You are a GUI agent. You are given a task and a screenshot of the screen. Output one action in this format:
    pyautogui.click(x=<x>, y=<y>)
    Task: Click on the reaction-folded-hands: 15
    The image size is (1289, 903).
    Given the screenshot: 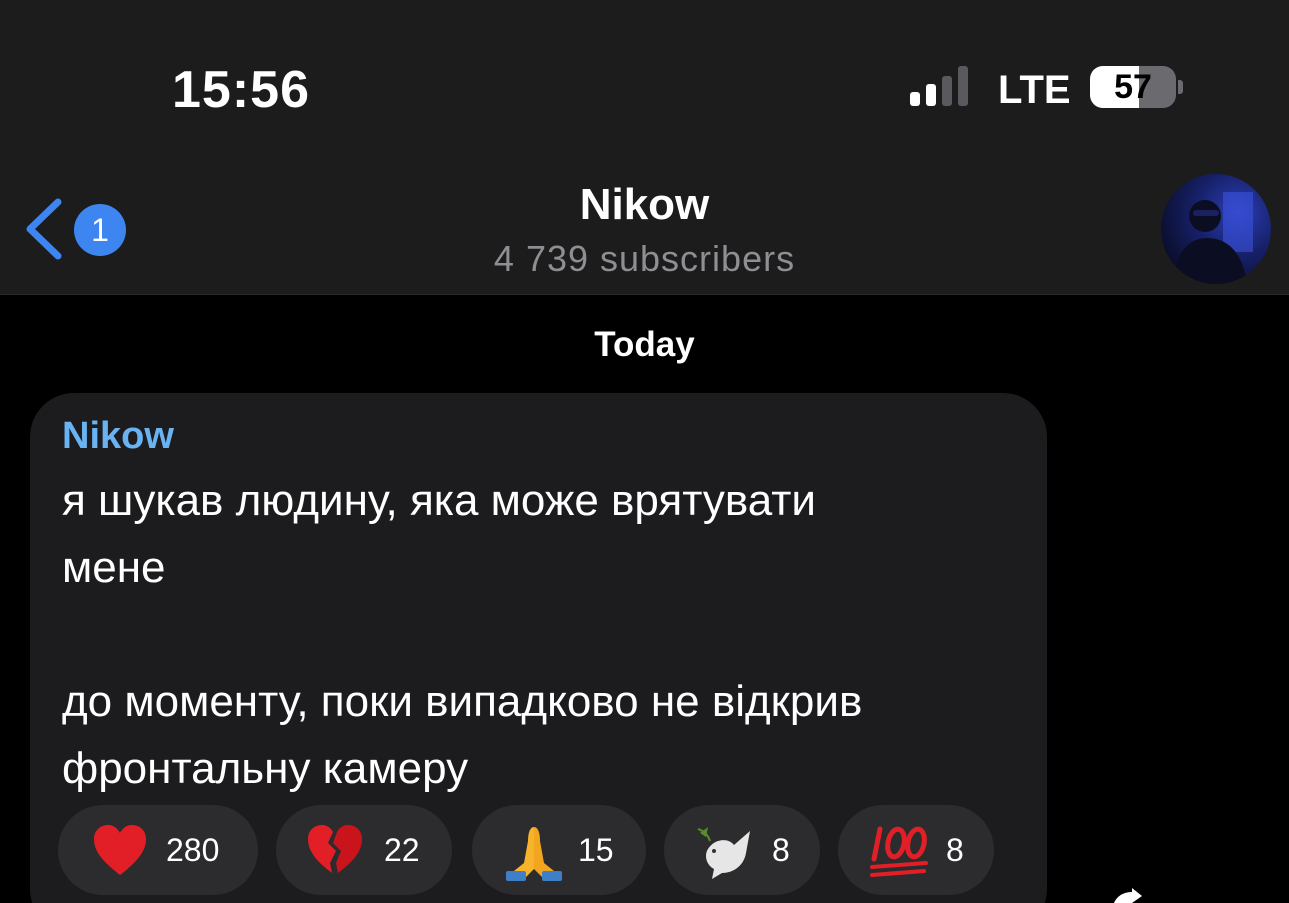 What is the action you would take?
    pyautogui.click(x=559, y=850)
    